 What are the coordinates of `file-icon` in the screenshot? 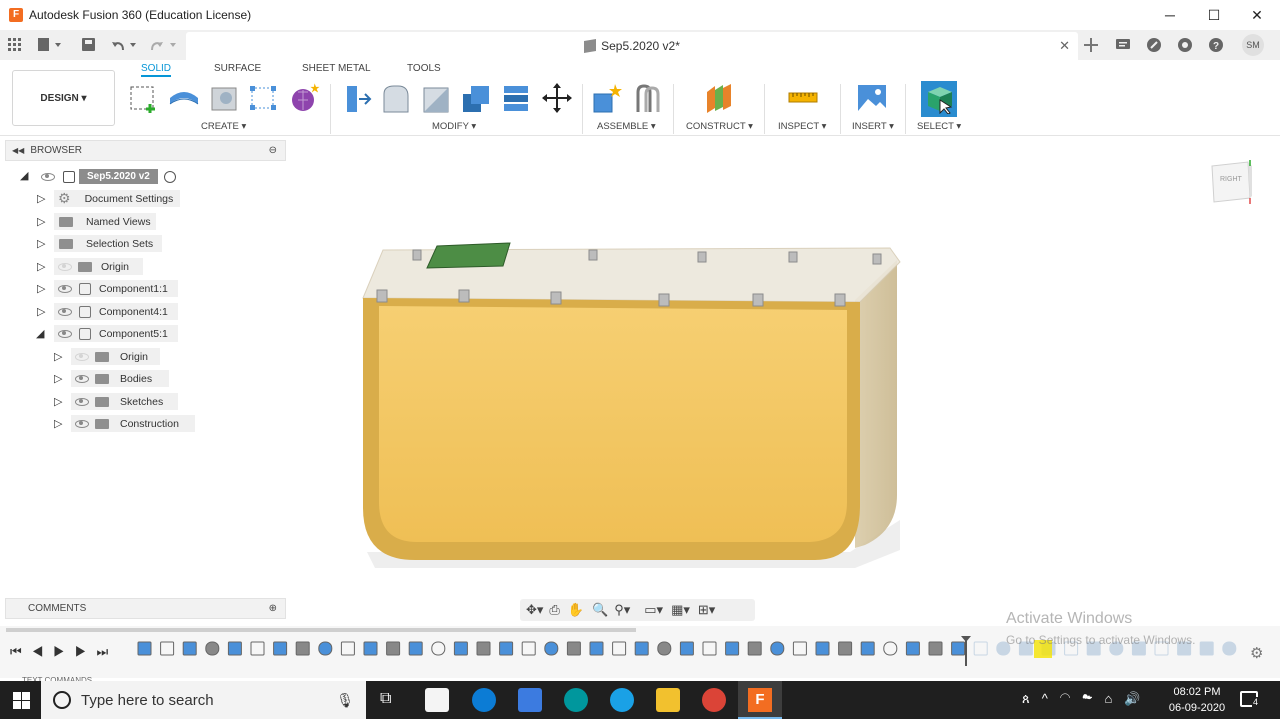 It's located at (50, 45).